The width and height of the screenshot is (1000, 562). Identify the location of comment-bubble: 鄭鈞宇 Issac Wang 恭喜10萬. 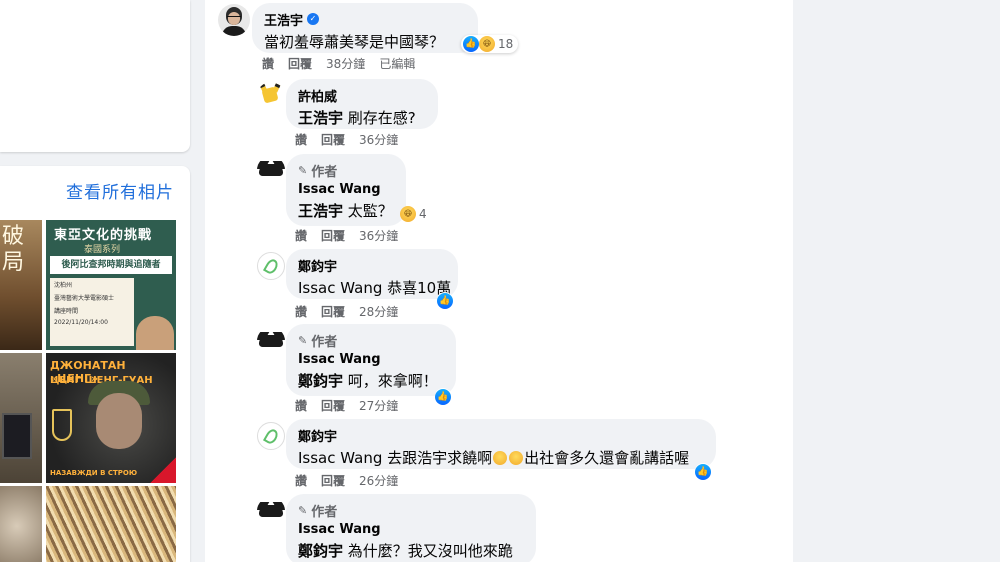
(372, 274).